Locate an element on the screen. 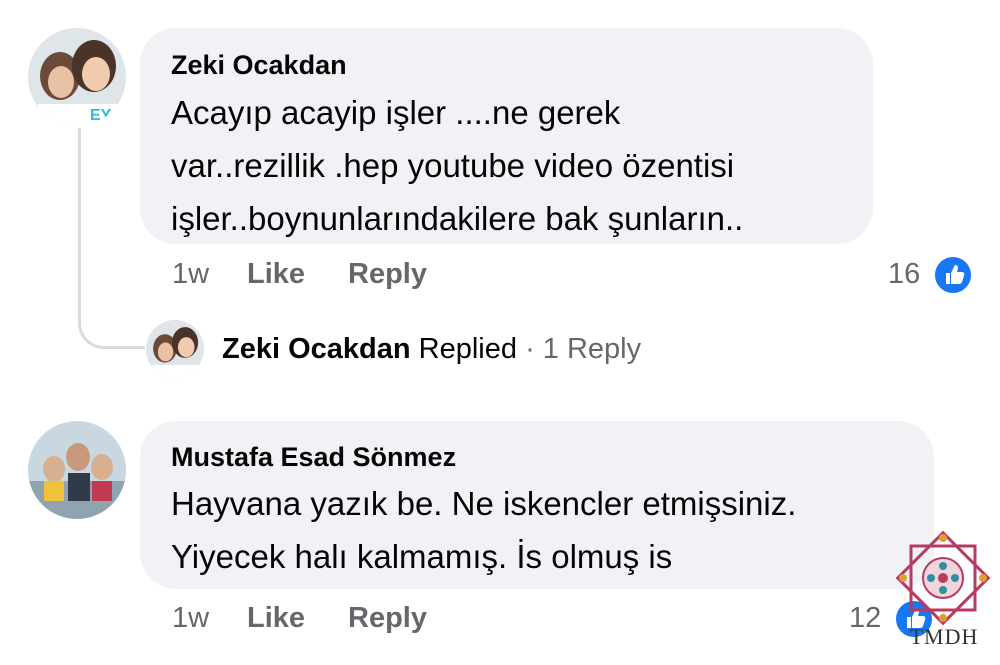  comment-text-line: Acayıp acayip işler ....ne gerek is located at coordinates (396, 112).